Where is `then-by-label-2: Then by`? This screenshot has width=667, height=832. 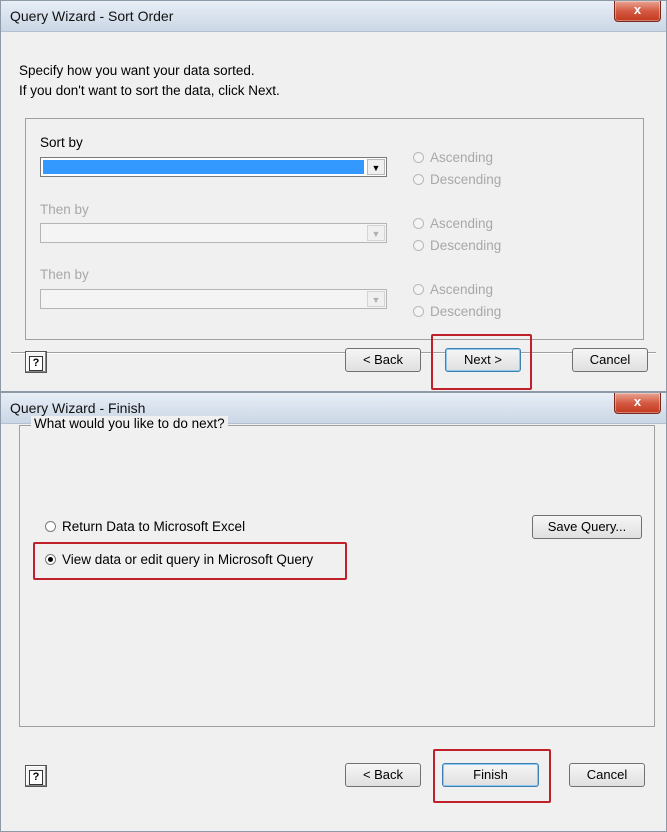
then-by-label-2: Then by is located at coordinates (64, 274).